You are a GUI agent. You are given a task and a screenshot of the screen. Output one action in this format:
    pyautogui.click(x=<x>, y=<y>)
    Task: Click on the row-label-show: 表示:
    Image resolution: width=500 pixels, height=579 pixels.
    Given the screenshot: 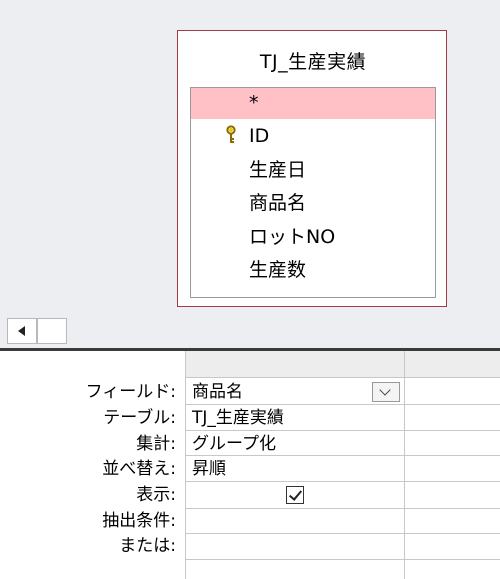 What is the action you would take?
    pyautogui.click(x=156, y=495)
    